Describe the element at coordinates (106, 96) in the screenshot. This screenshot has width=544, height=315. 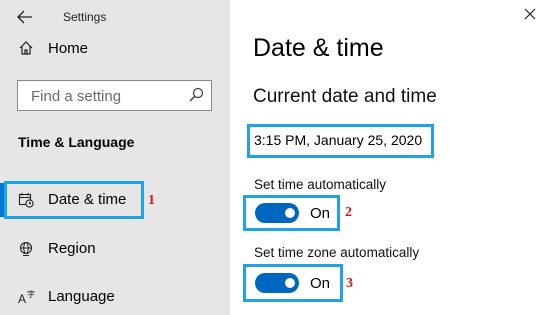
I see `search-input` at that location.